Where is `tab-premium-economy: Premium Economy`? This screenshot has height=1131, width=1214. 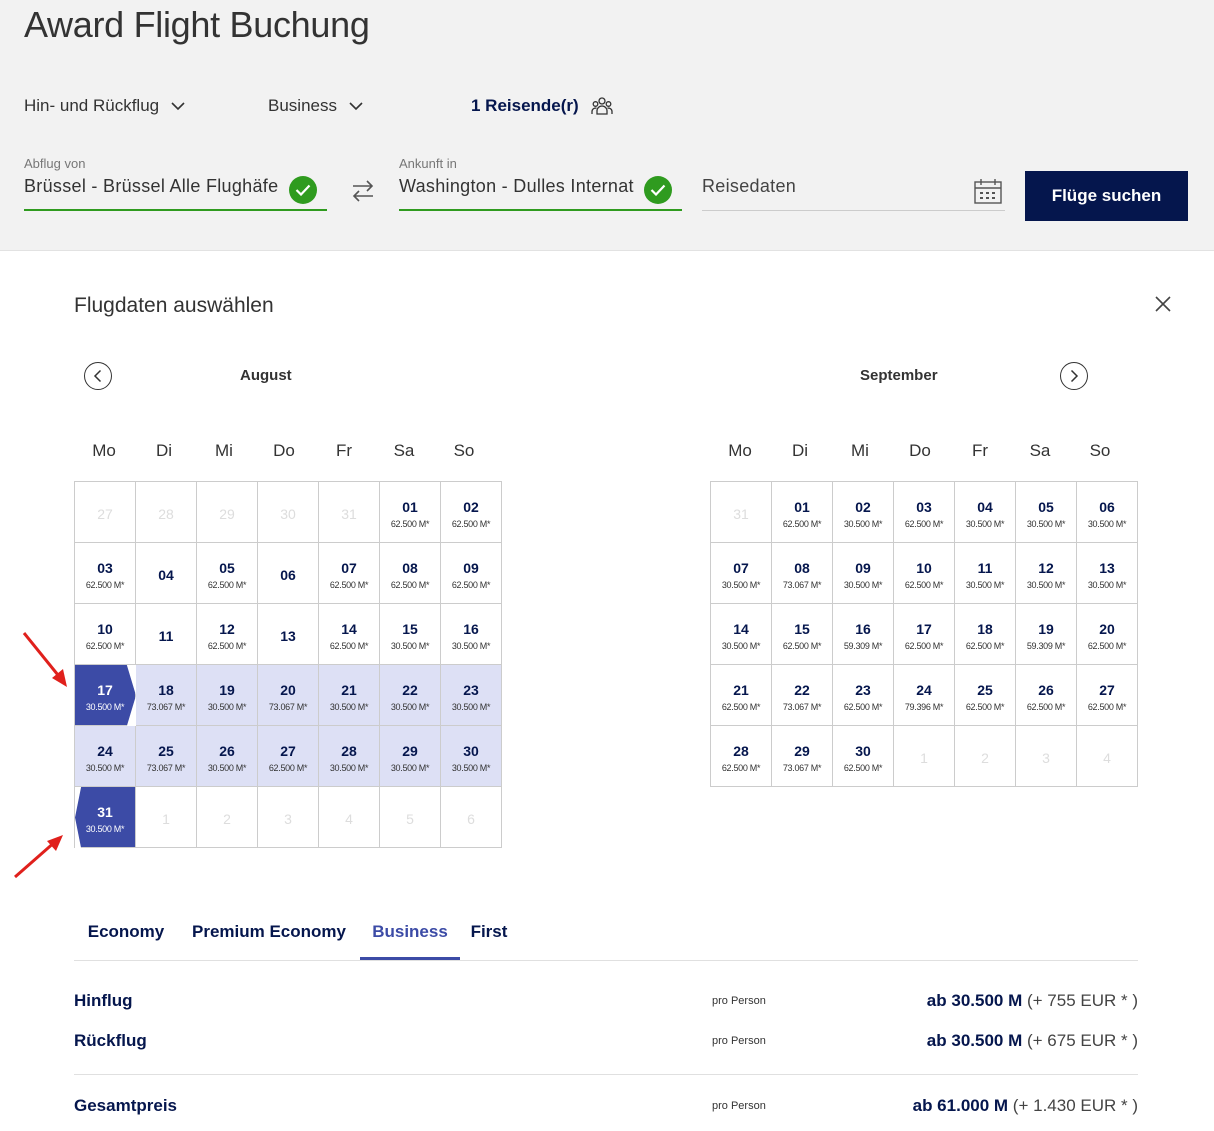 tab-premium-economy: Premium Economy is located at coordinates (269, 939).